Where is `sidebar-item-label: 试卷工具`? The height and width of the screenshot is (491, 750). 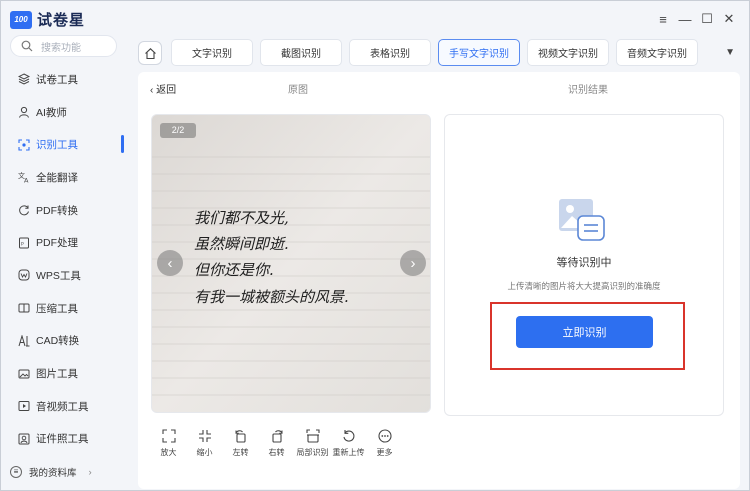 sidebar-item-label: 试卷工具 is located at coordinates (57, 79).